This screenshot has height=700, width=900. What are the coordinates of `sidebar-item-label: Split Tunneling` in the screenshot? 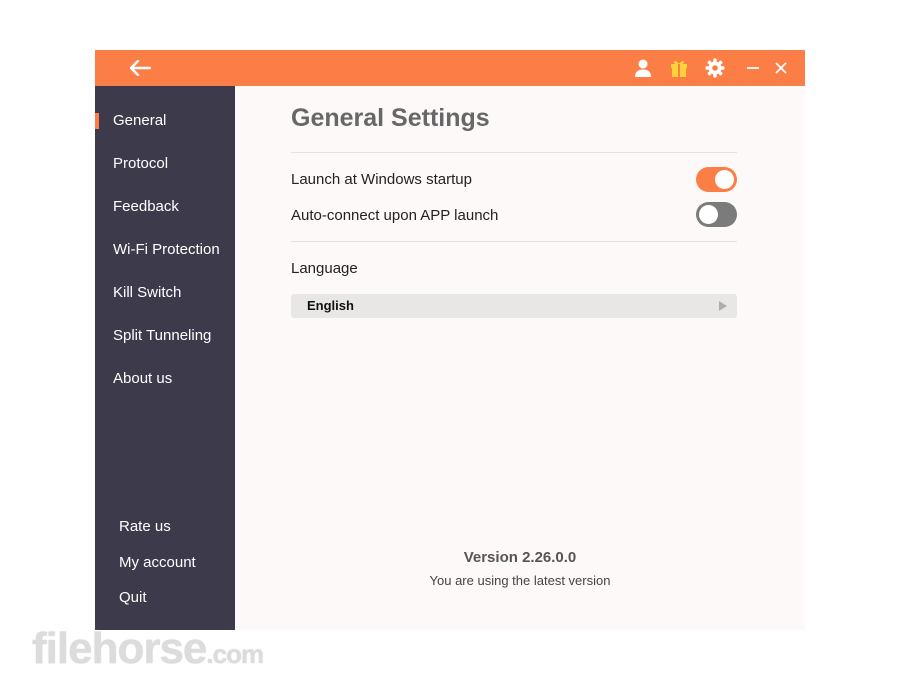 It's located at (162, 335).